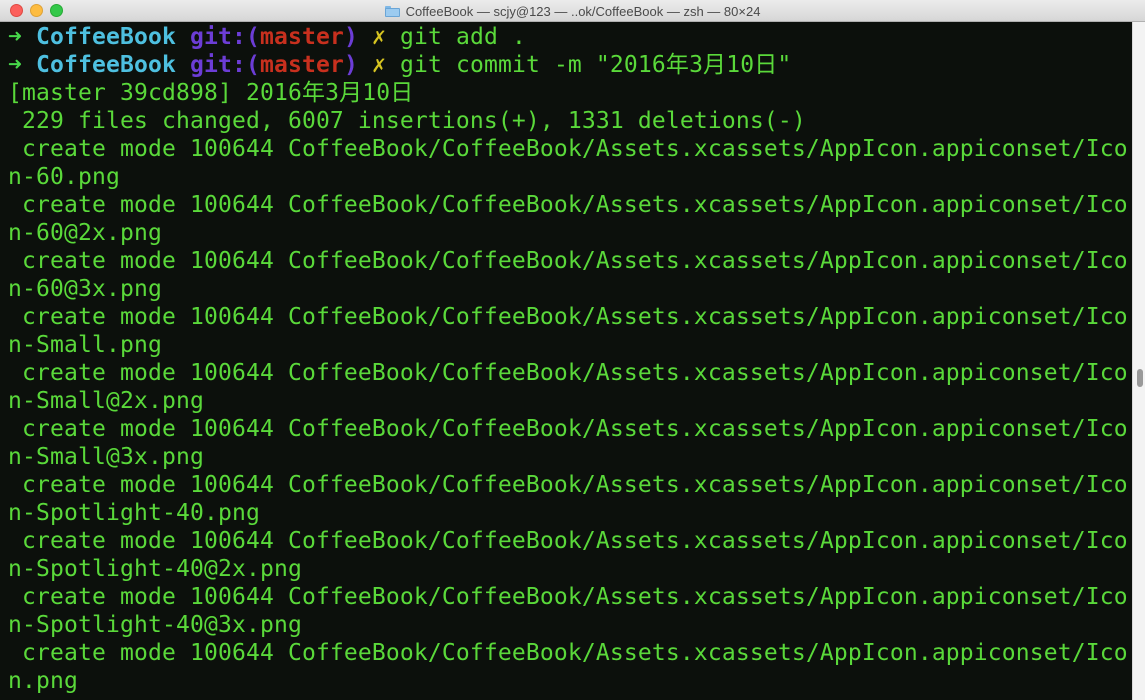 This screenshot has width=1145, height=700. I want to click on output-line: [master 39cd898] 2016年3月10日, so click(211, 93).